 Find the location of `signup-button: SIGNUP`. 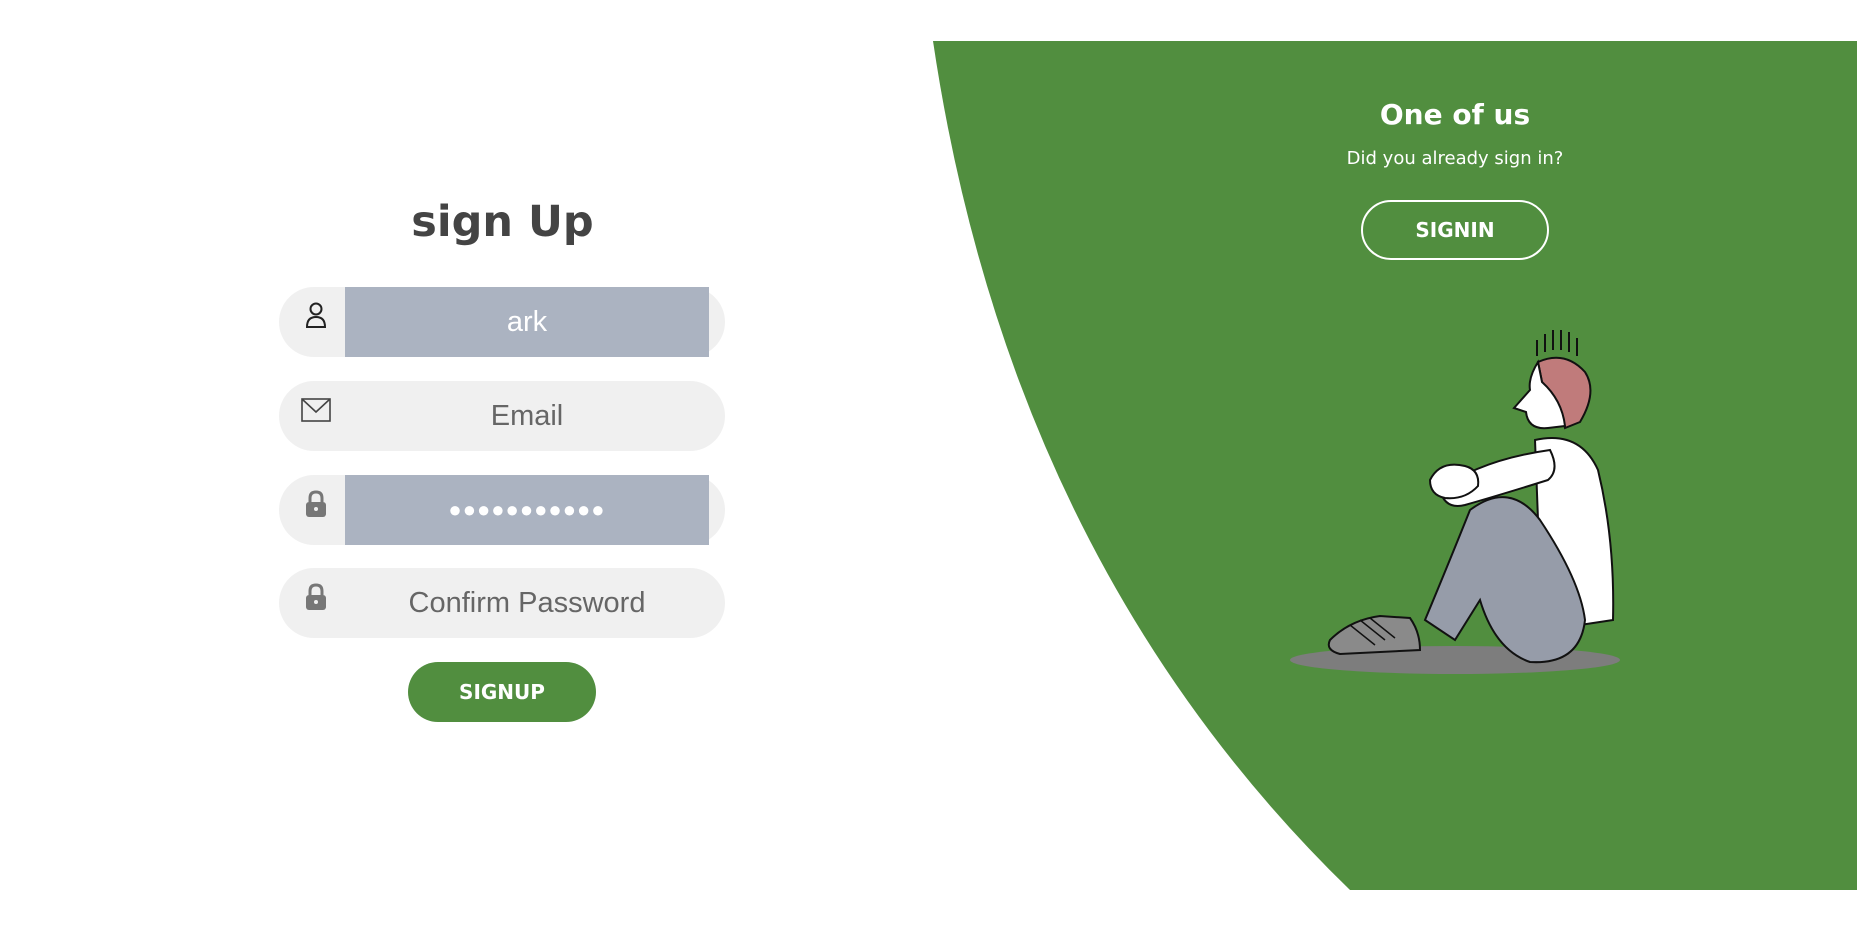

signup-button: SIGNUP is located at coordinates (502, 692).